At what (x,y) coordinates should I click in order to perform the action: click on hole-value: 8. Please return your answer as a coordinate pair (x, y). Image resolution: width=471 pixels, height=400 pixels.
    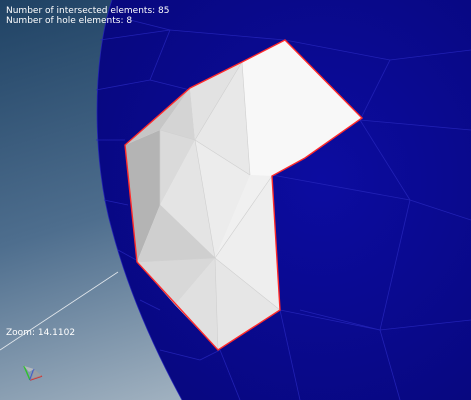
    Looking at the image, I should click on (129, 21).